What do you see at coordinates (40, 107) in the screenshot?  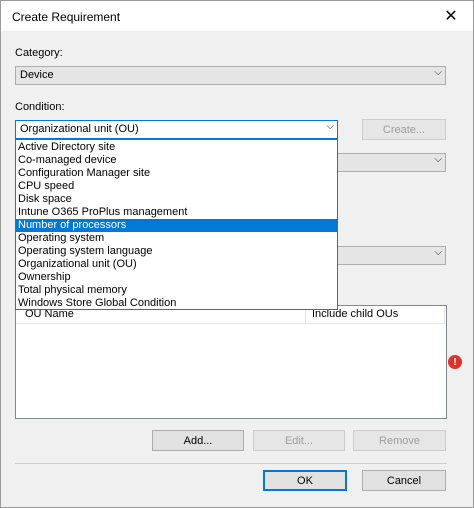 I see `condition-label: Condition:` at bounding box center [40, 107].